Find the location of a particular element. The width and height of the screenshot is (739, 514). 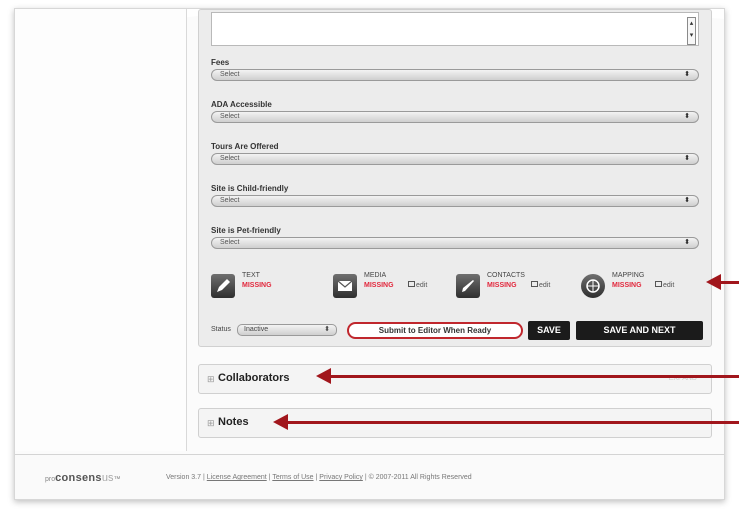

status-contacts-name: CONTACTS is located at coordinates (506, 275).